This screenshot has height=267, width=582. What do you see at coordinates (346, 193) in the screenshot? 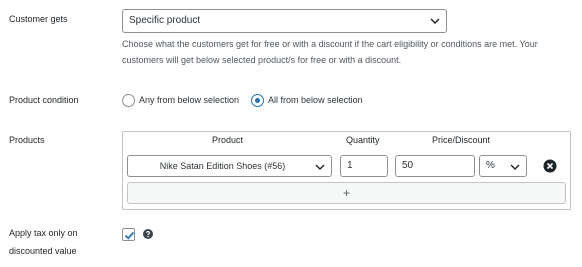
I see `add-product-row-button: +` at bounding box center [346, 193].